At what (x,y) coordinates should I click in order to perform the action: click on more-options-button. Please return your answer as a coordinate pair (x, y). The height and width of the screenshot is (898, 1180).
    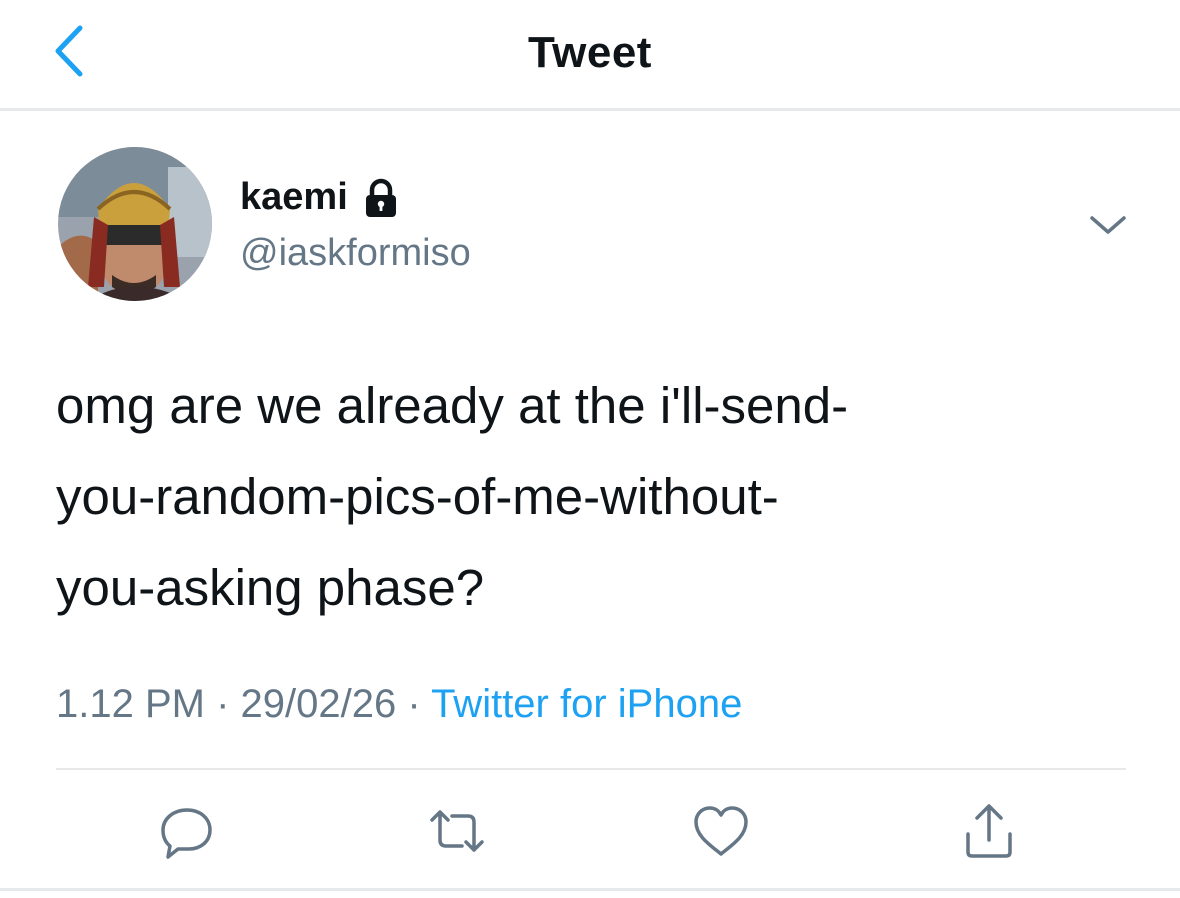
    Looking at the image, I should click on (1108, 225).